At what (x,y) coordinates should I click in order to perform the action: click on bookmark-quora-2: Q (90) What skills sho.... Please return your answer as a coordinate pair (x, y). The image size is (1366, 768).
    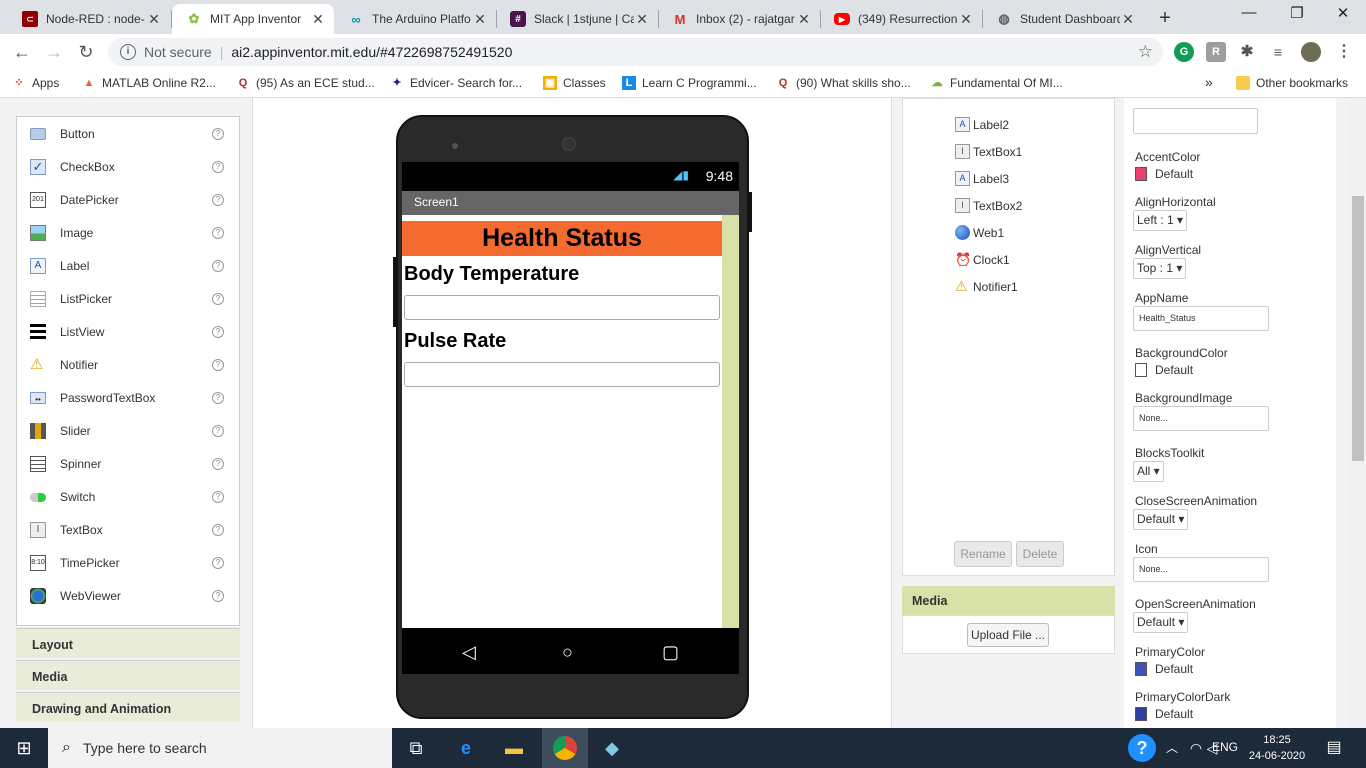
    Looking at the image, I should click on (843, 83).